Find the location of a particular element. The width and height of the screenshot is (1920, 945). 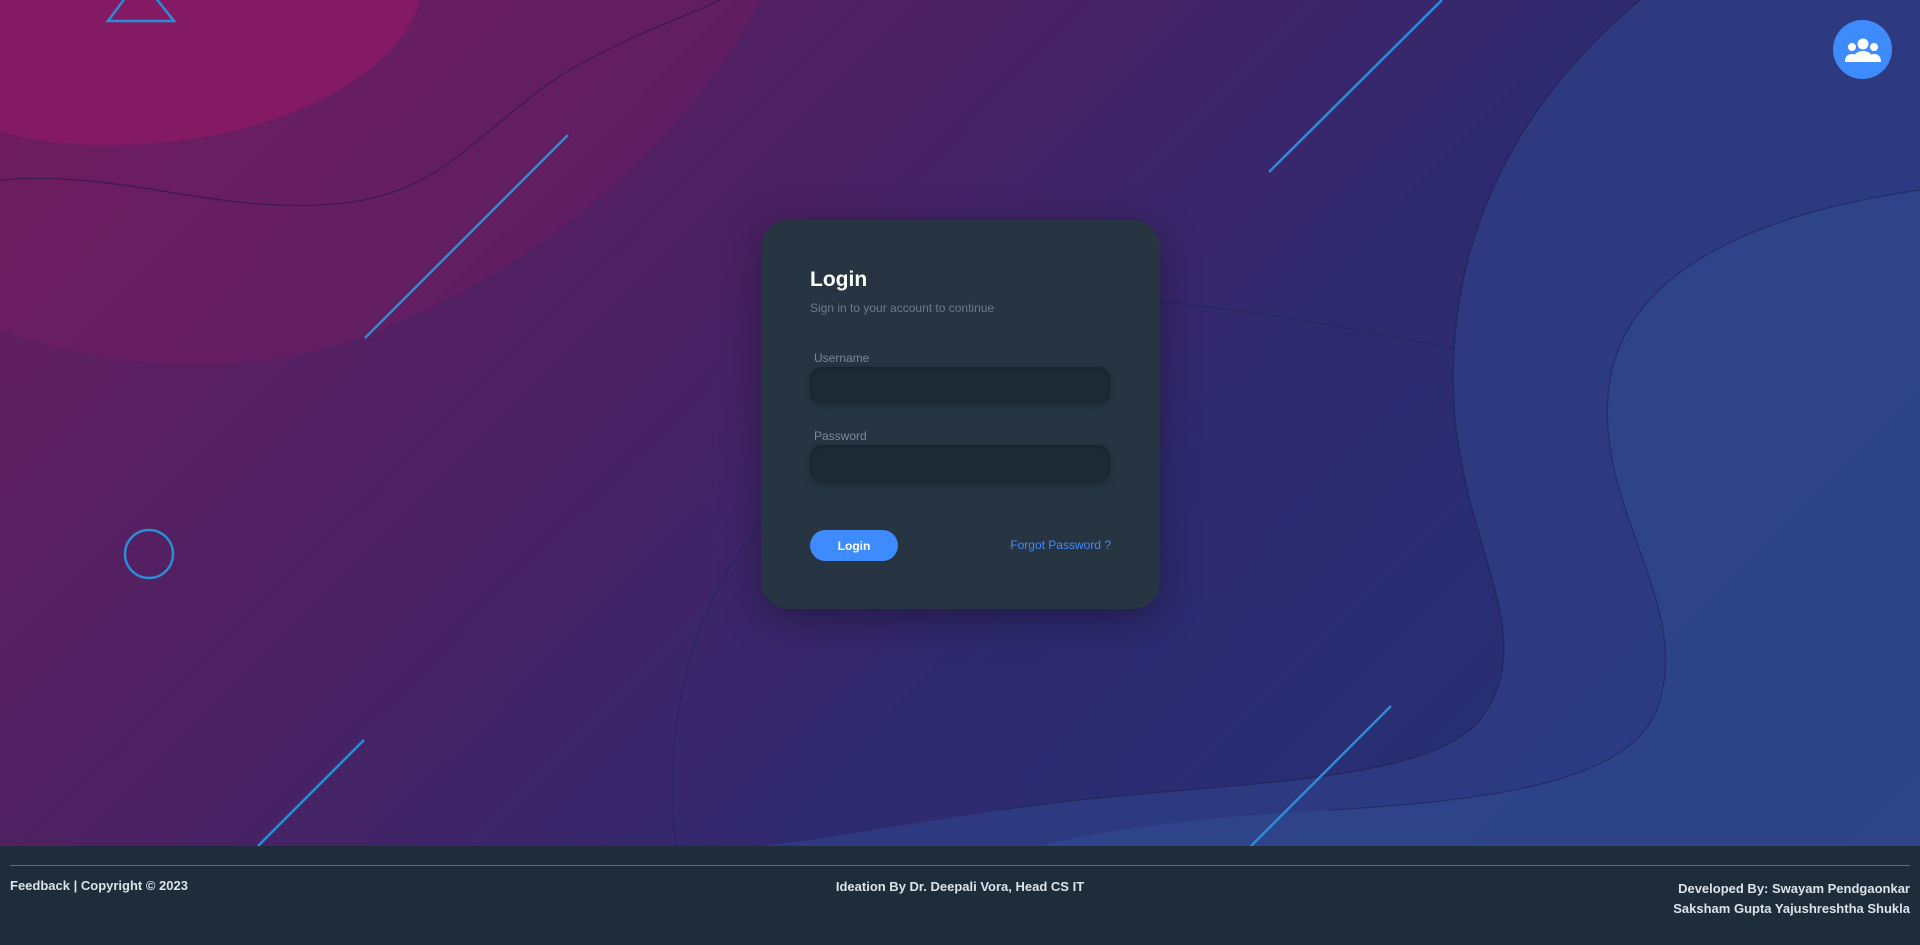

password-input is located at coordinates (960, 463).